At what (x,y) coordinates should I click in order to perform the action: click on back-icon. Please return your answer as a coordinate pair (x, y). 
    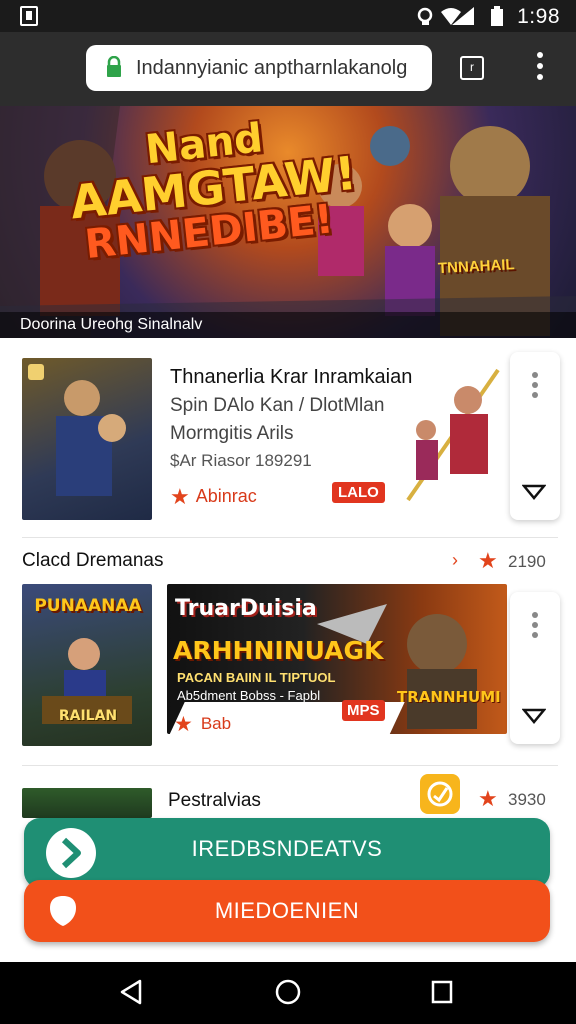
    Looking at the image, I should click on (131, 992).